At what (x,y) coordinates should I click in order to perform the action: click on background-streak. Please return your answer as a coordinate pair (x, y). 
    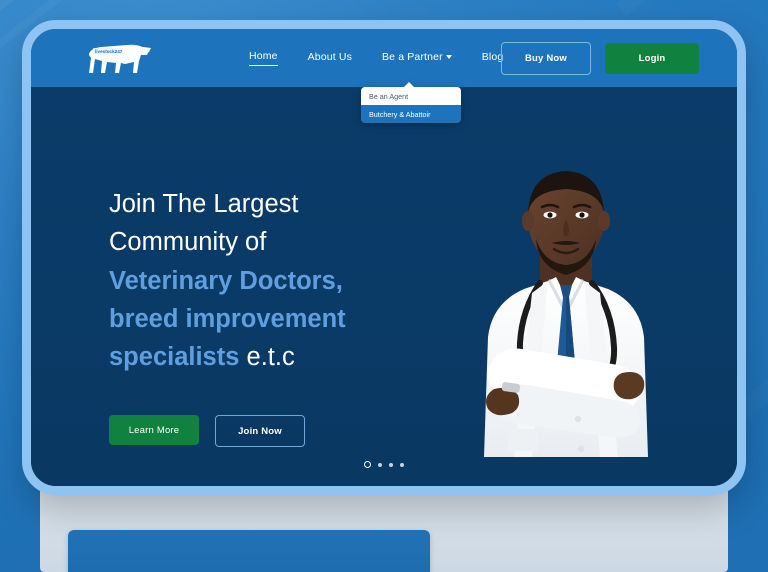
    Looking at the image, I should click on (692, 8).